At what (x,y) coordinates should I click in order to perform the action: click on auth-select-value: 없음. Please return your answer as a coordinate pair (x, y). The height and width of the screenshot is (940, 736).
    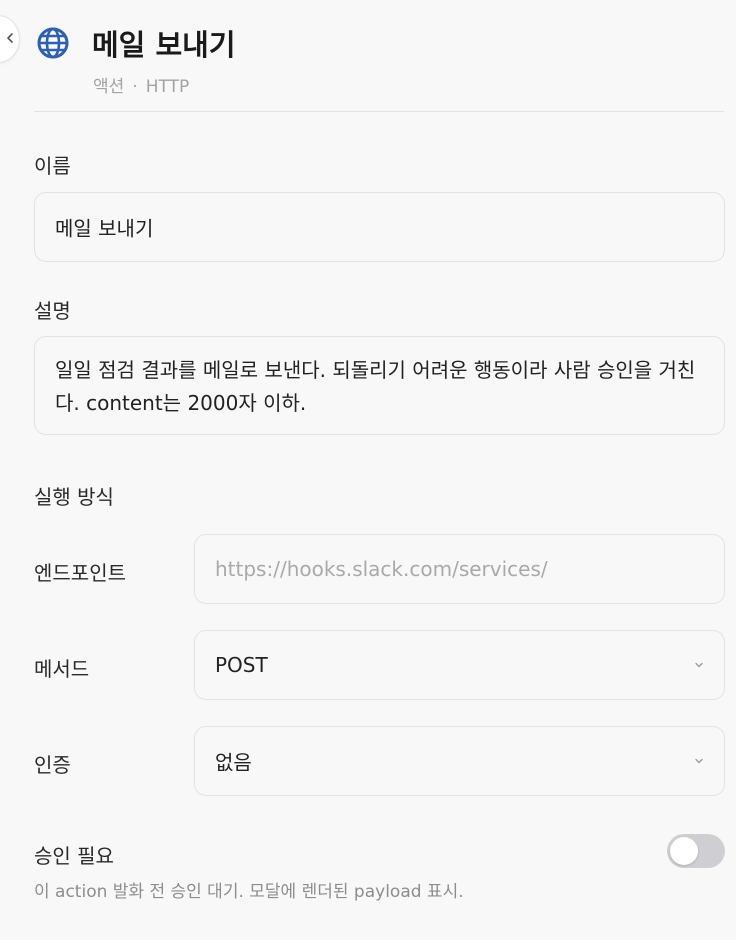
    Looking at the image, I should click on (233, 762).